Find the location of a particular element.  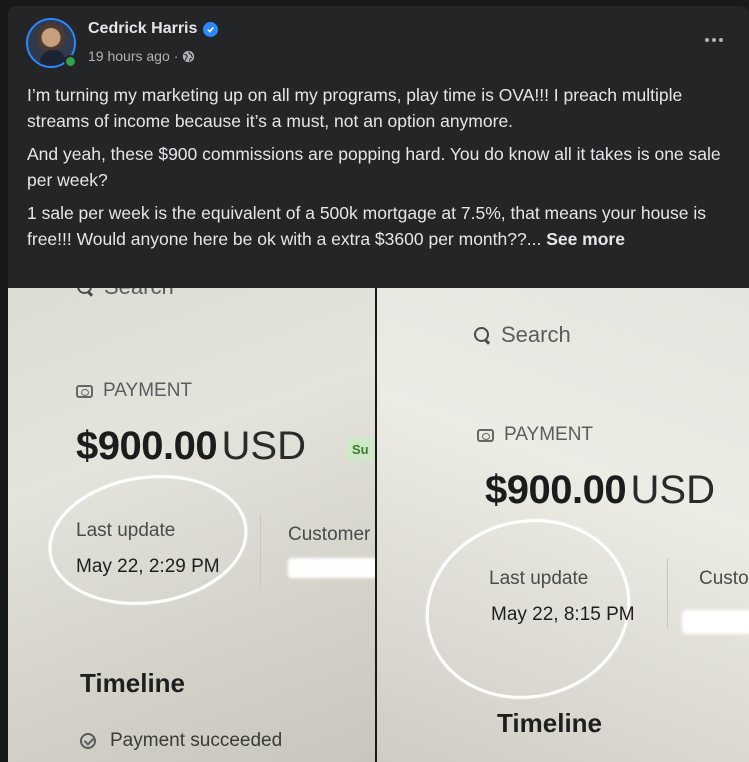

last-update-value: May 22, 8:15 PM is located at coordinates (563, 614).